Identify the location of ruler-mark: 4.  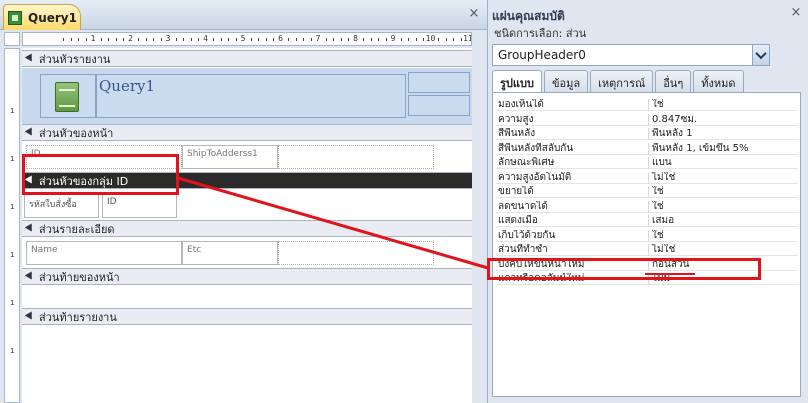
(205, 38).